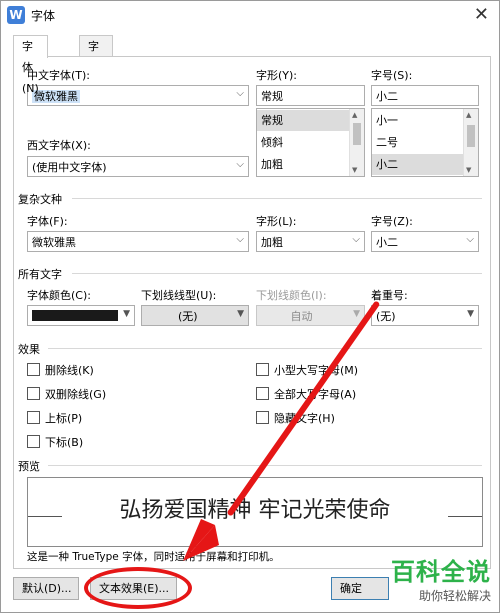 Image resolution: width=500 pixels, height=613 pixels. I want to click on size-input-value: 小二, so click(387, 96).